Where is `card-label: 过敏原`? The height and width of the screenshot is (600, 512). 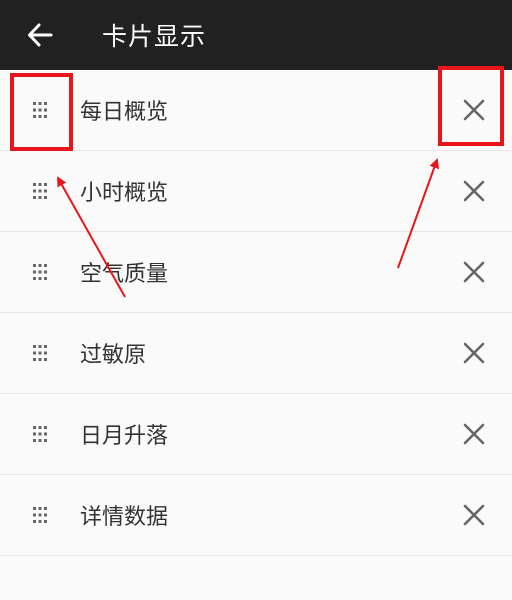
card-label: 过敏原 is located at coordinates (113, 355).